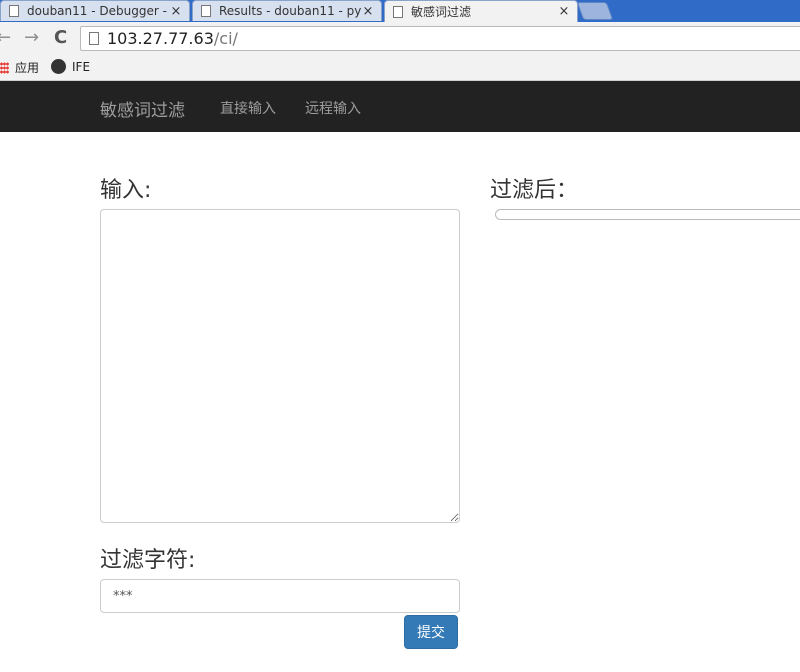 The height and width of the screenshot is (672, 800). Describe the element at coordinates (225, 38) in the screenshot. I see `url-path: /ci/` at that location.